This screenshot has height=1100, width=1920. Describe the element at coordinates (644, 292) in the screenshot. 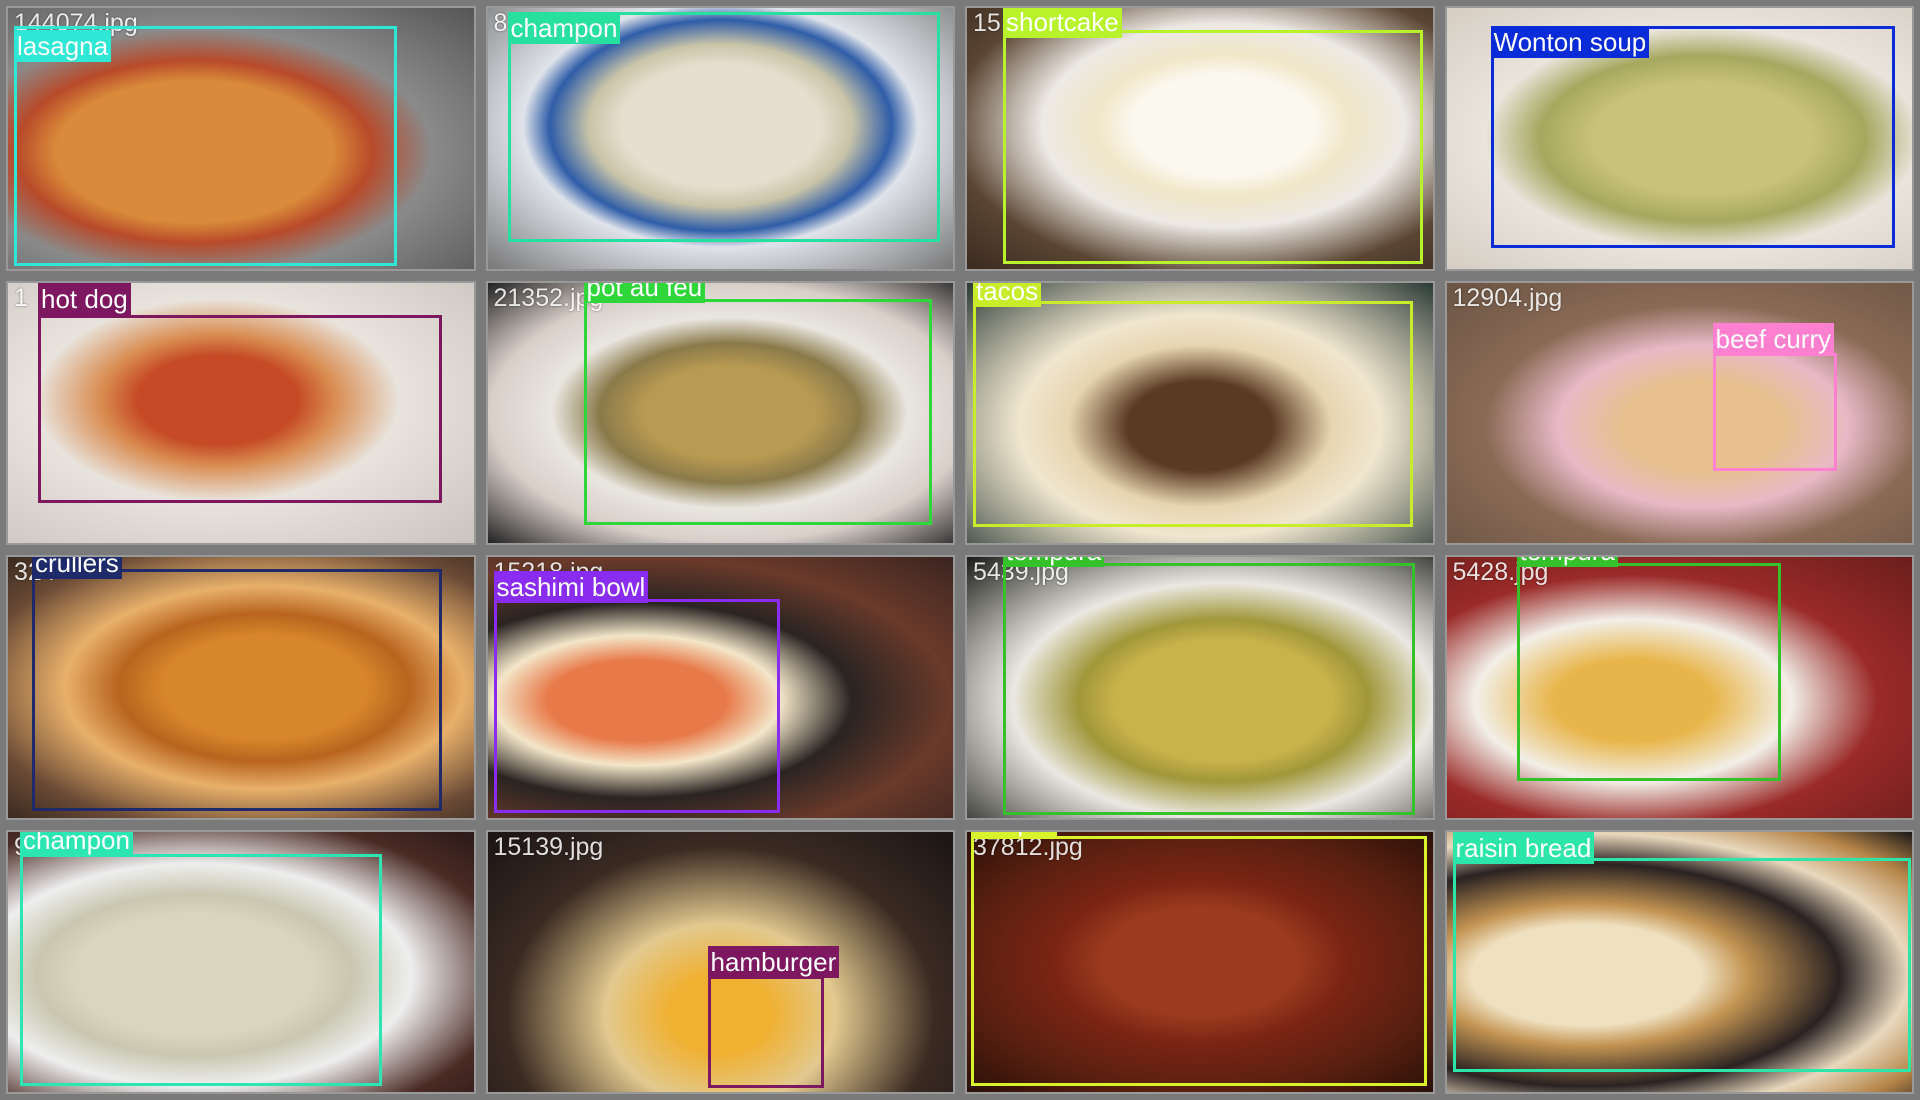

I see `class-label: pot au feu` at that location.